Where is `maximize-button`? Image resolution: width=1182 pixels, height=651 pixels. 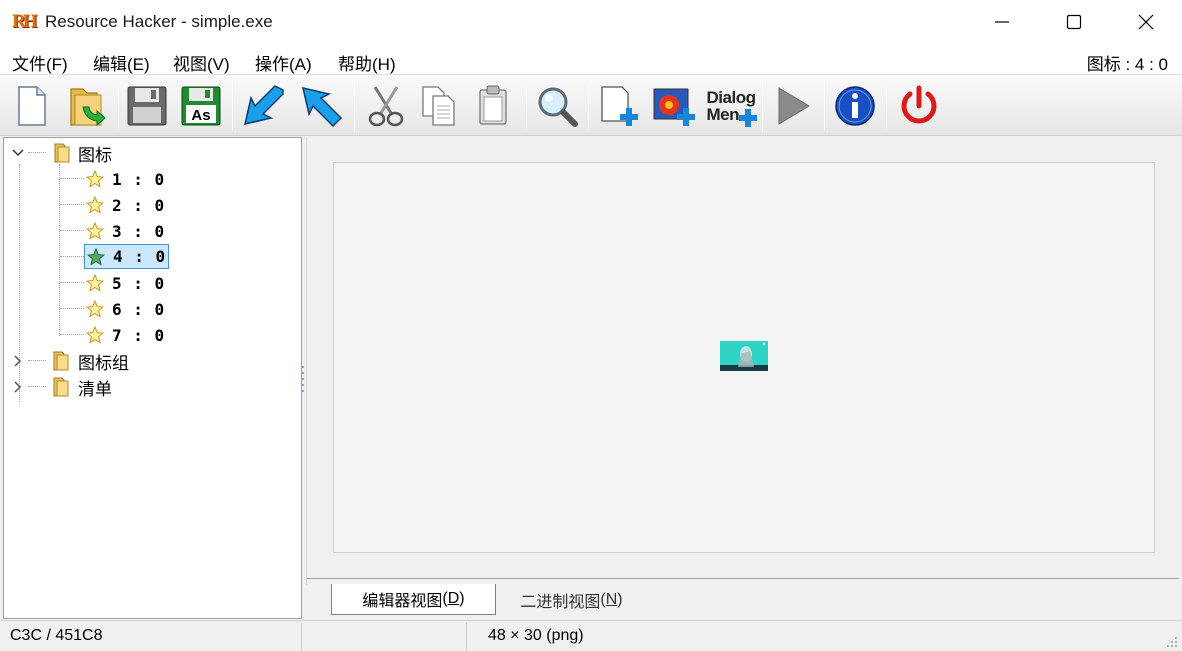
maximize-button is located at coordinates (1074, 22).